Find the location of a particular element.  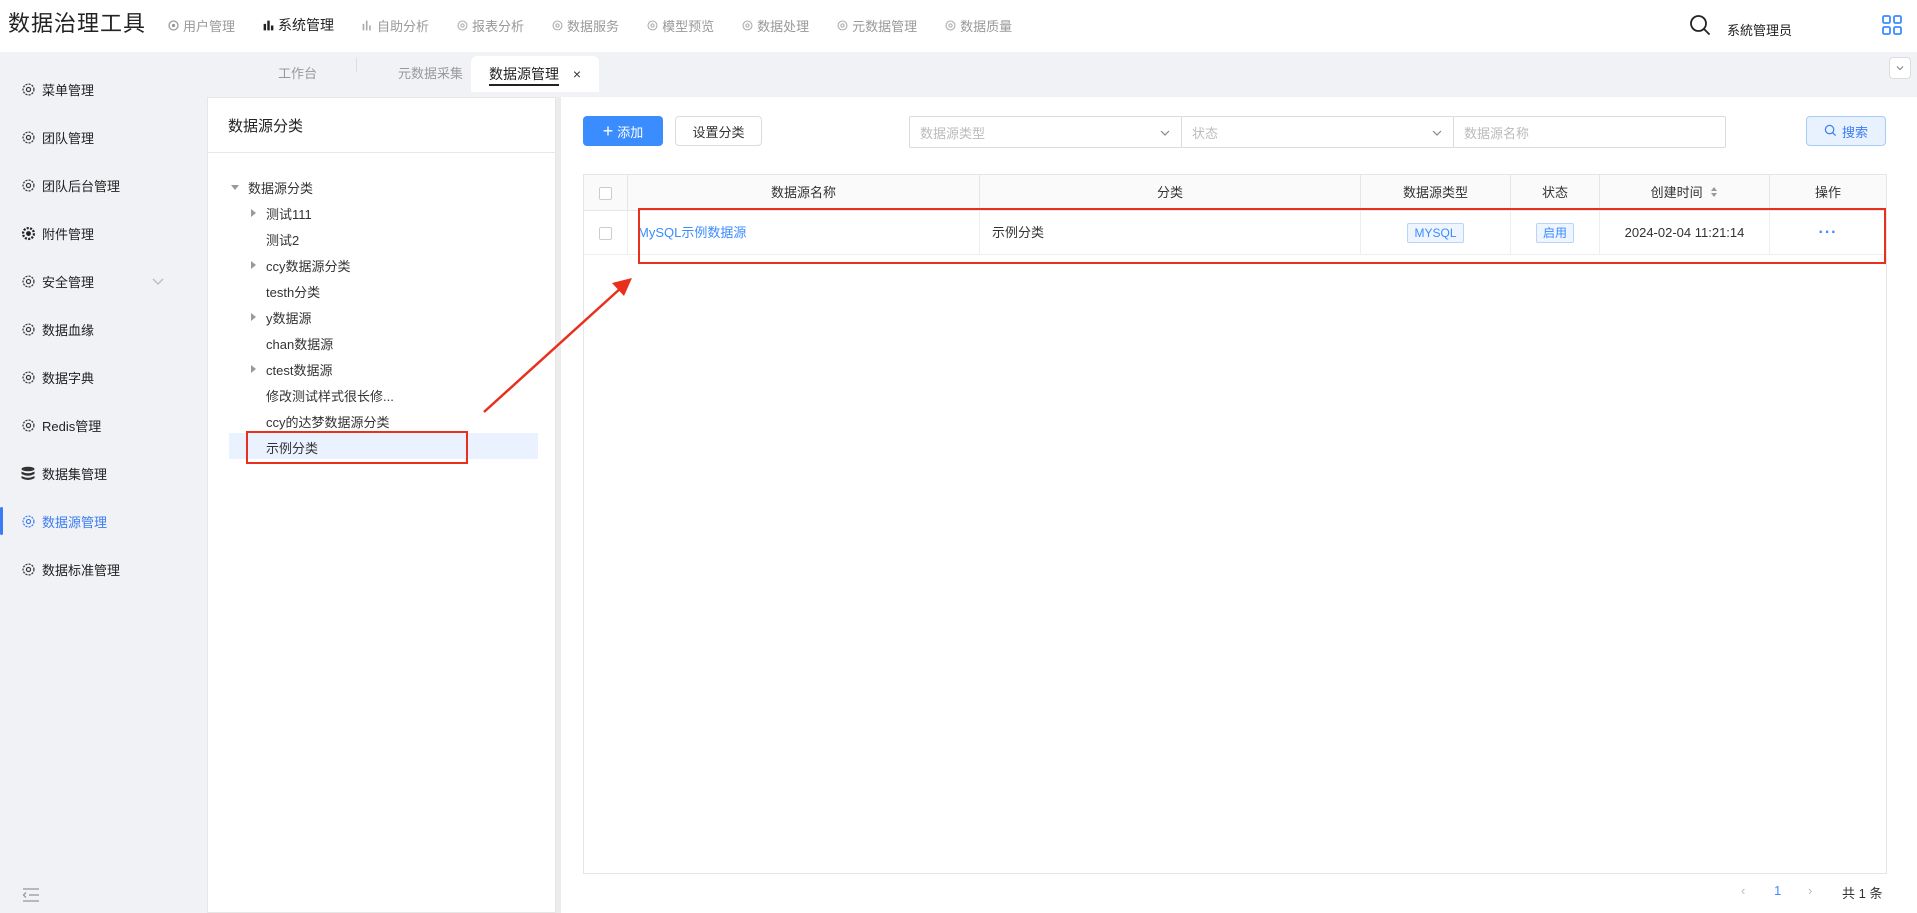

topnav-label: 模型预览 is located at coordinates (688, 26).